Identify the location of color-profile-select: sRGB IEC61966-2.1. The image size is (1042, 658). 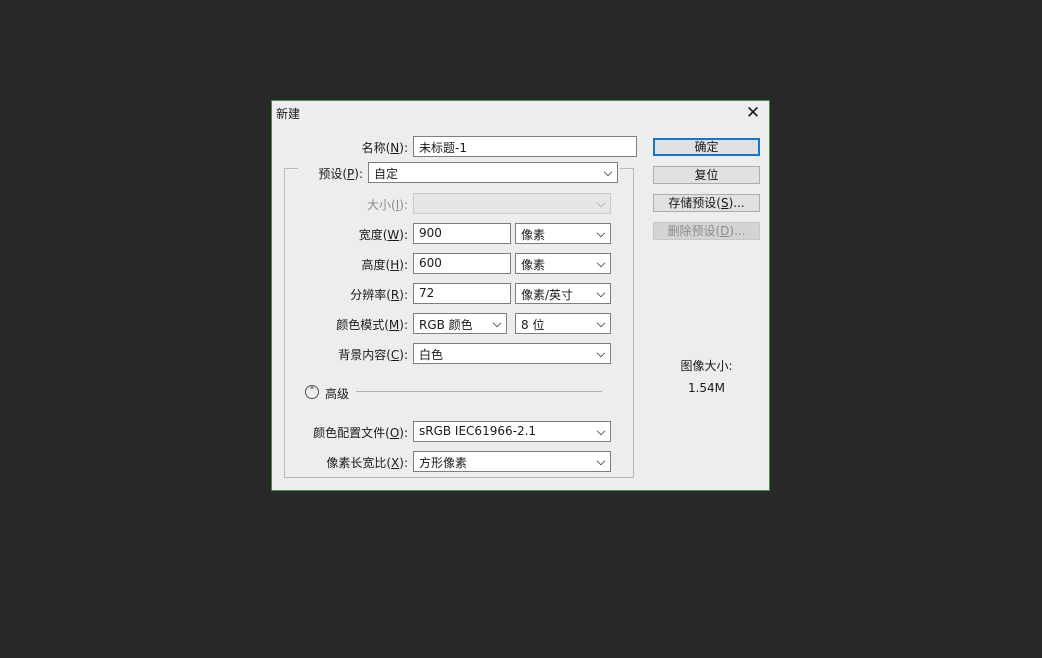
(512, 431).